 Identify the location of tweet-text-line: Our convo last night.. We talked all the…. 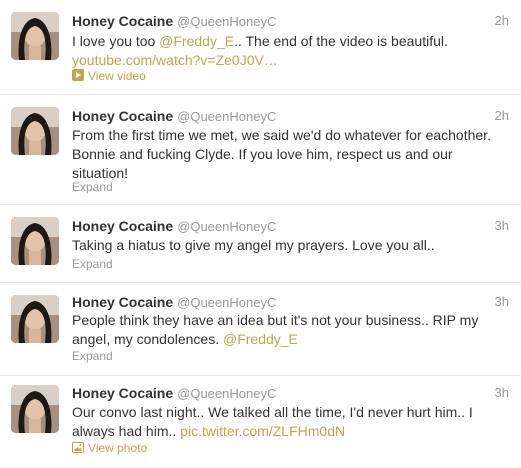
(272, 412).